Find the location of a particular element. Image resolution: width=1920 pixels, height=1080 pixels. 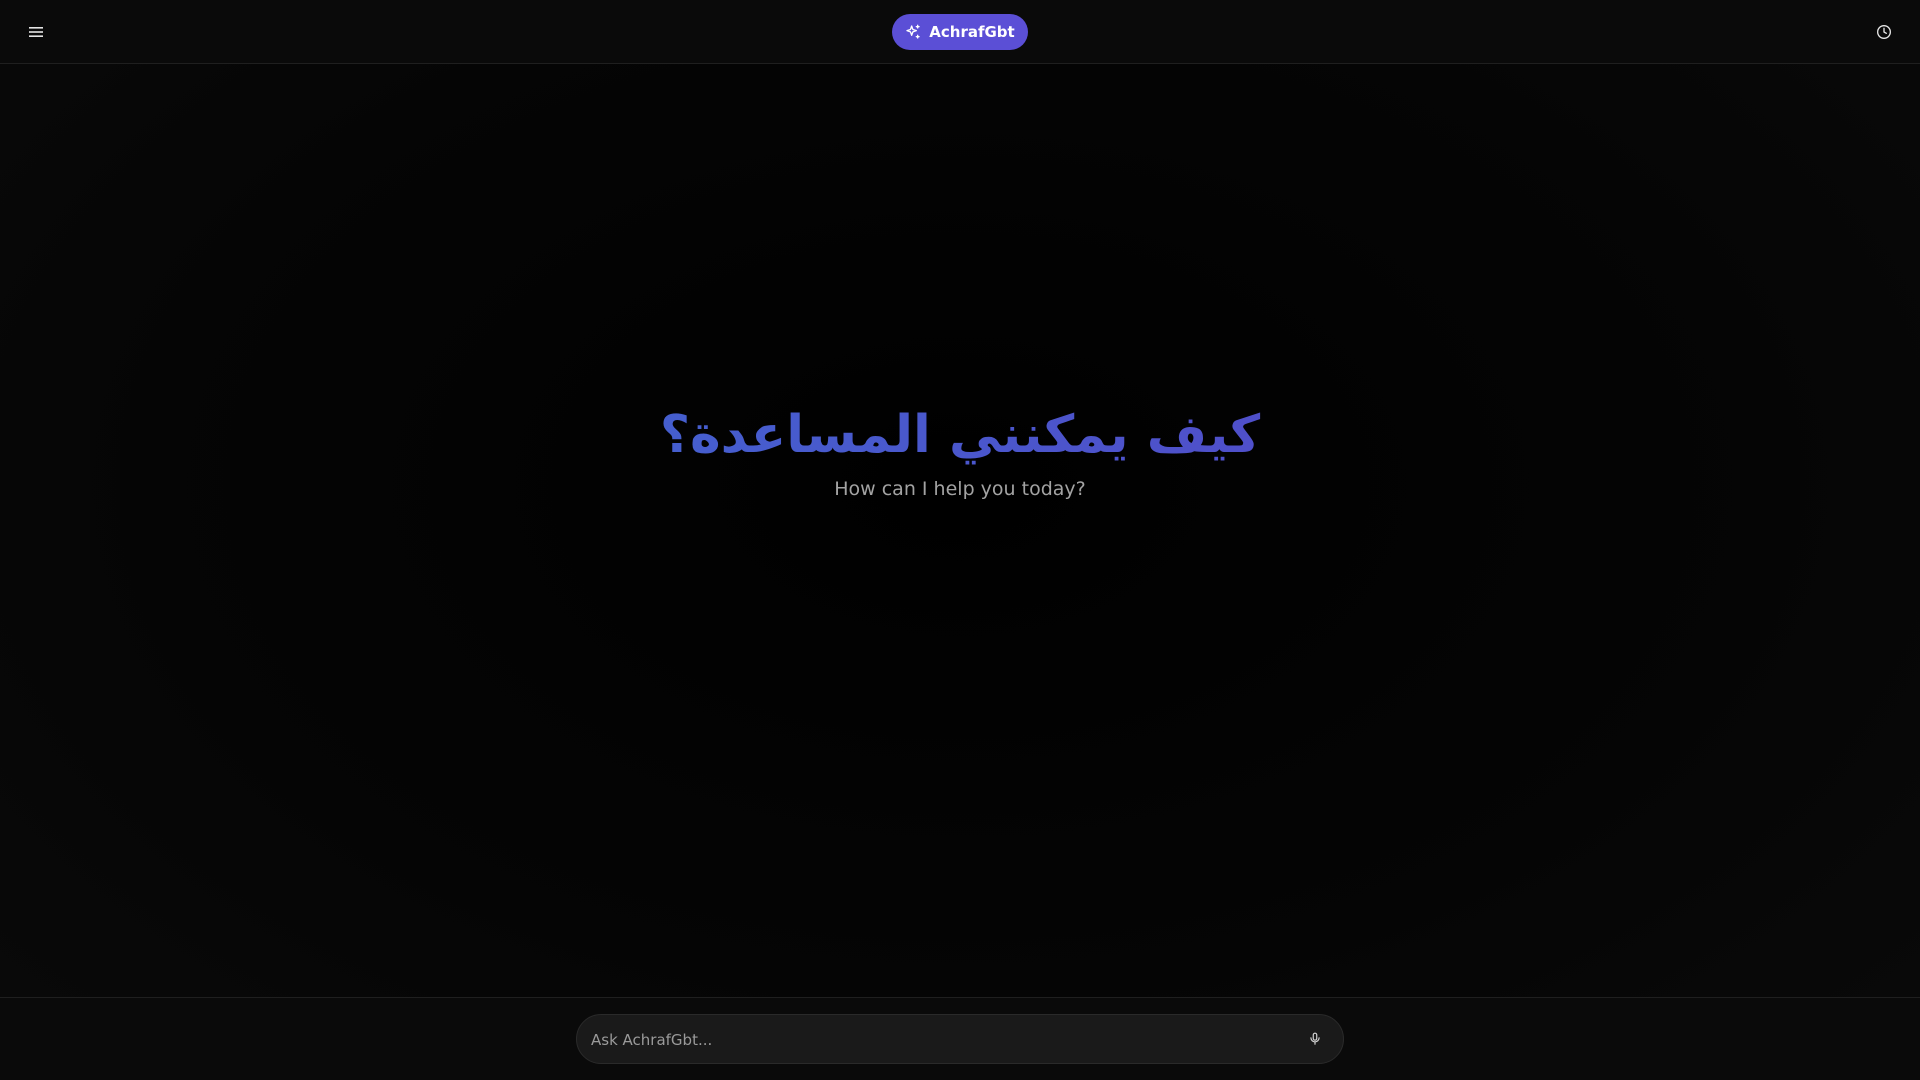

top-bar: AchrafGbt is located at coordinates (960, 32).